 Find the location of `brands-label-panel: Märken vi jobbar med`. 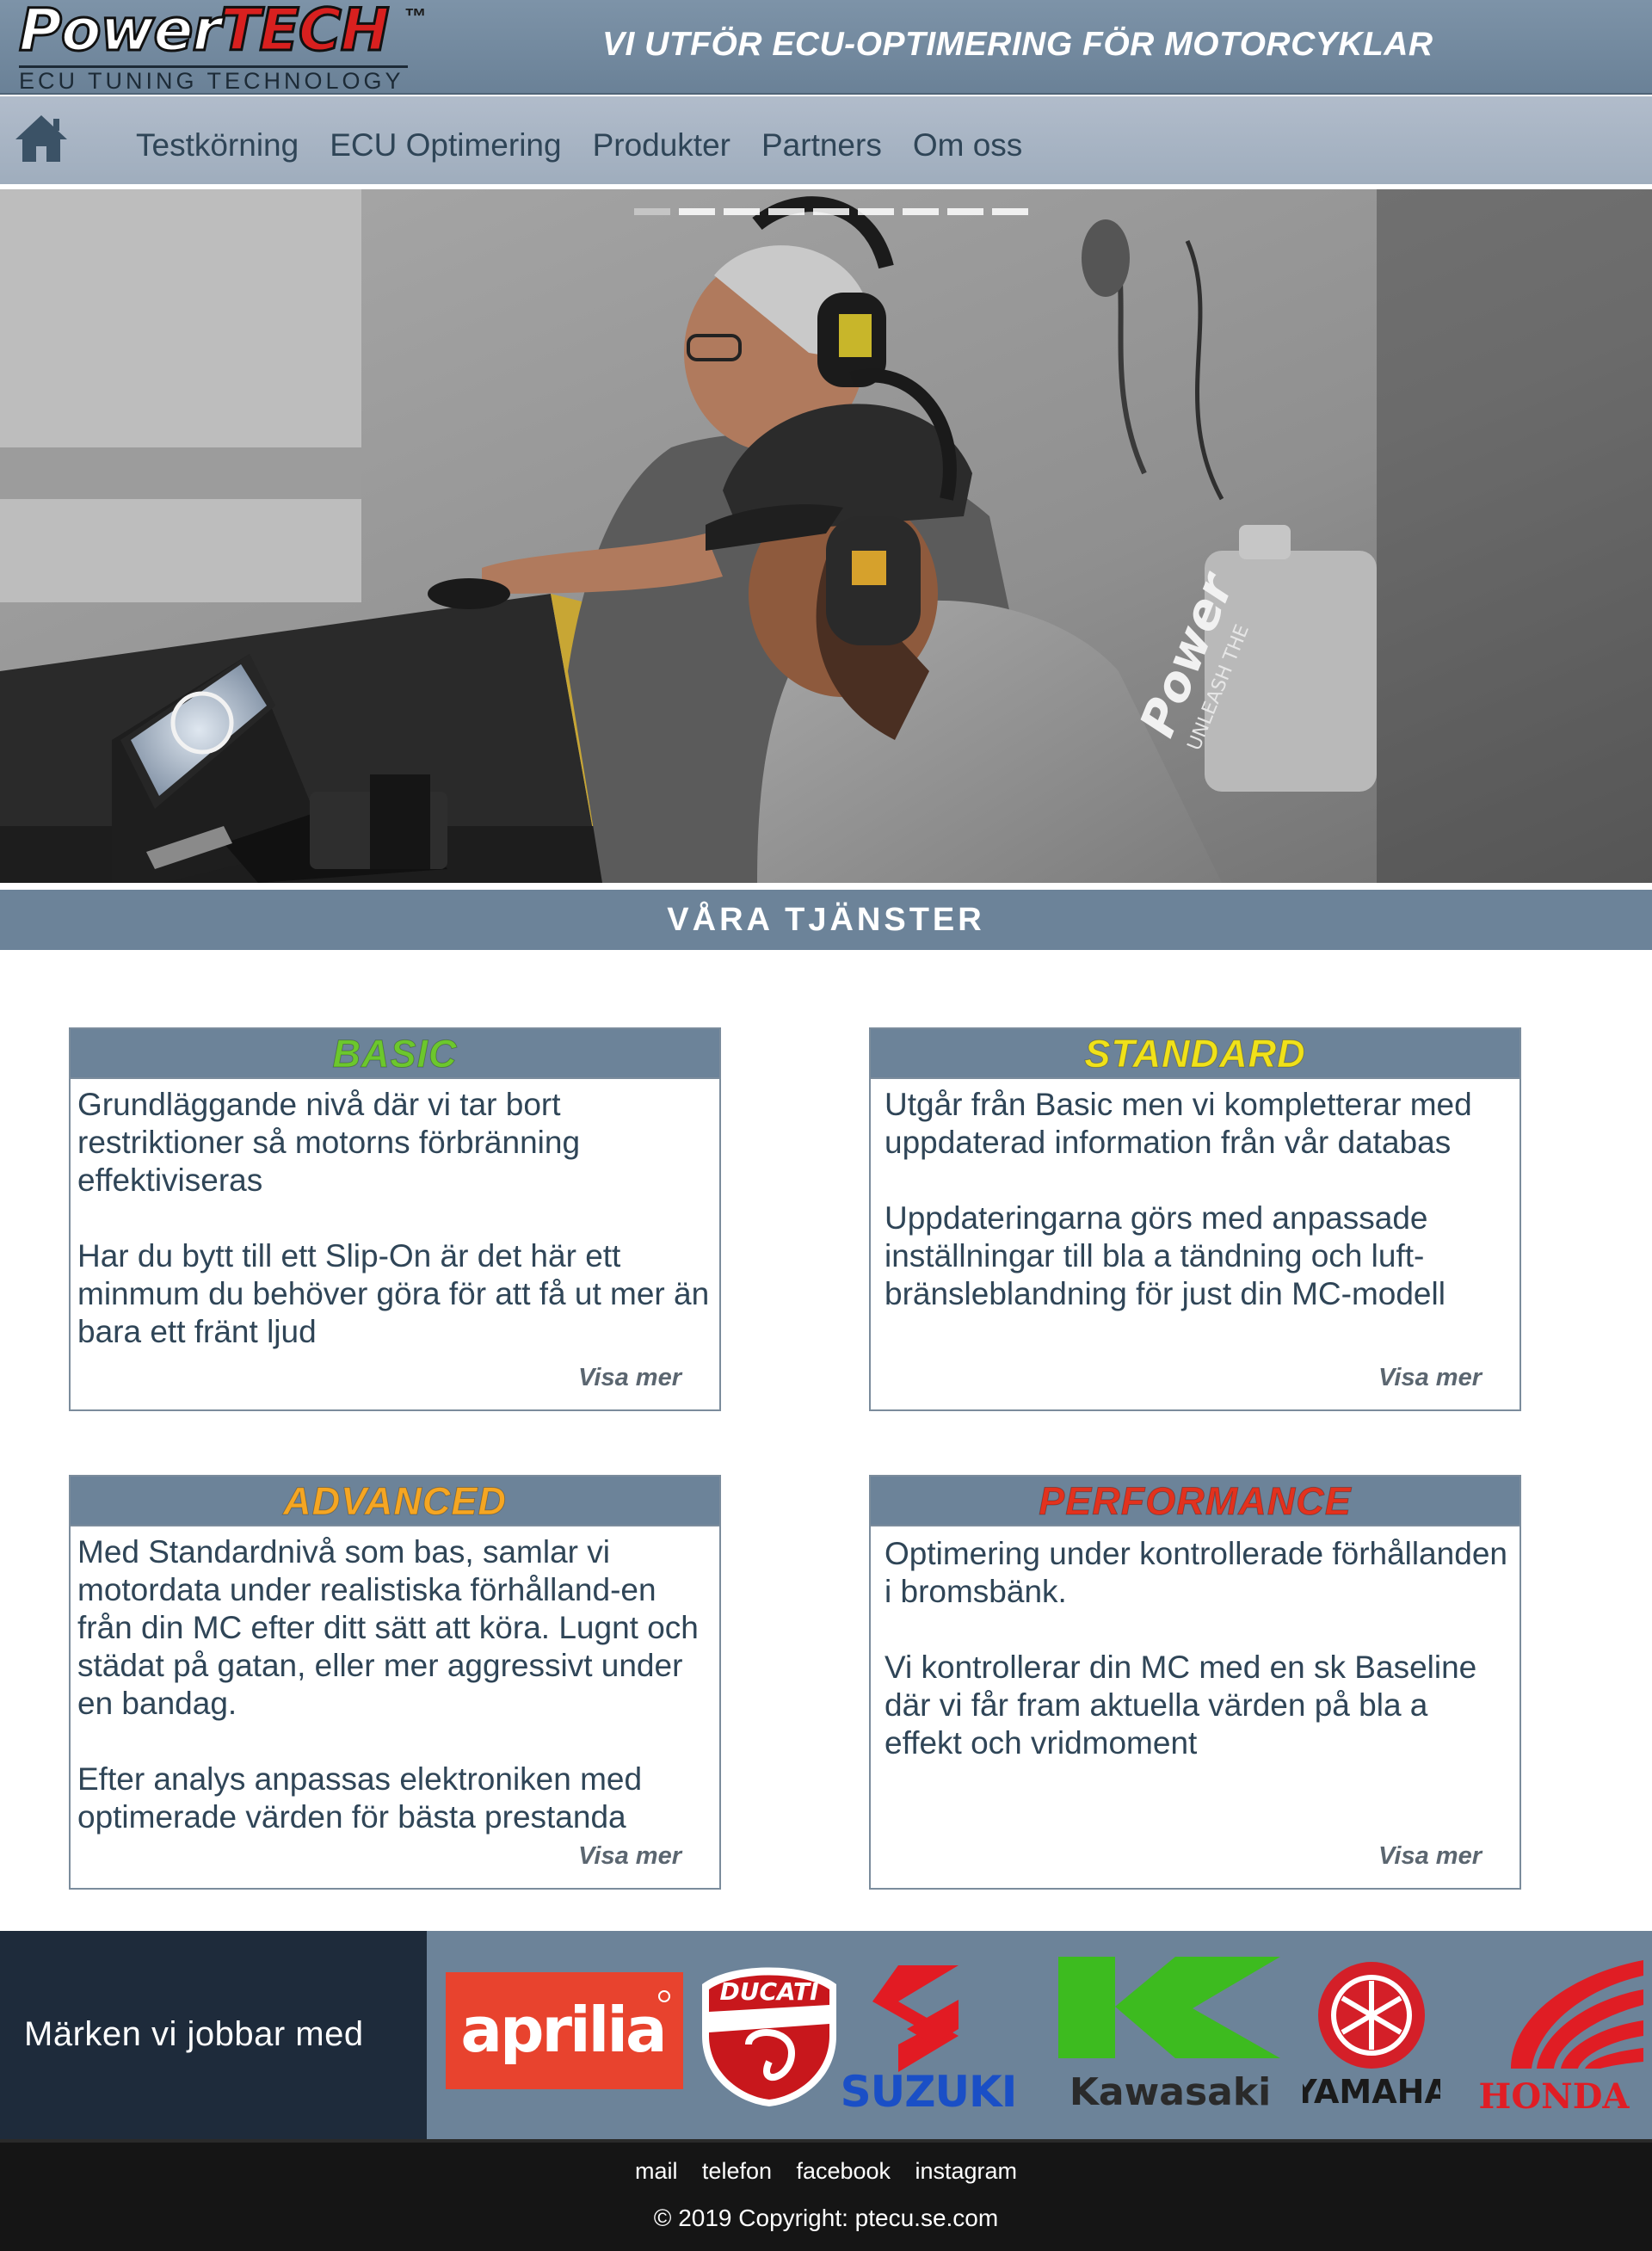

brands-label-panel: Märken vi jobbar med is located at coordinates (213, 2035).